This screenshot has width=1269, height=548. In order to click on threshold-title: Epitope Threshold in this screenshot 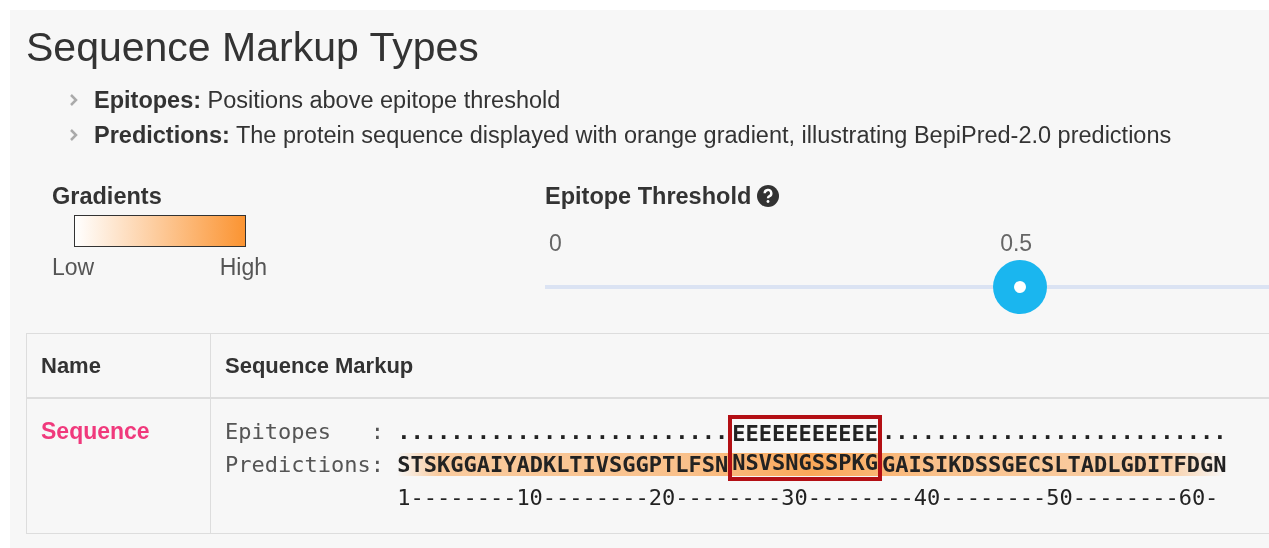, I will do `click(648, 196)`.